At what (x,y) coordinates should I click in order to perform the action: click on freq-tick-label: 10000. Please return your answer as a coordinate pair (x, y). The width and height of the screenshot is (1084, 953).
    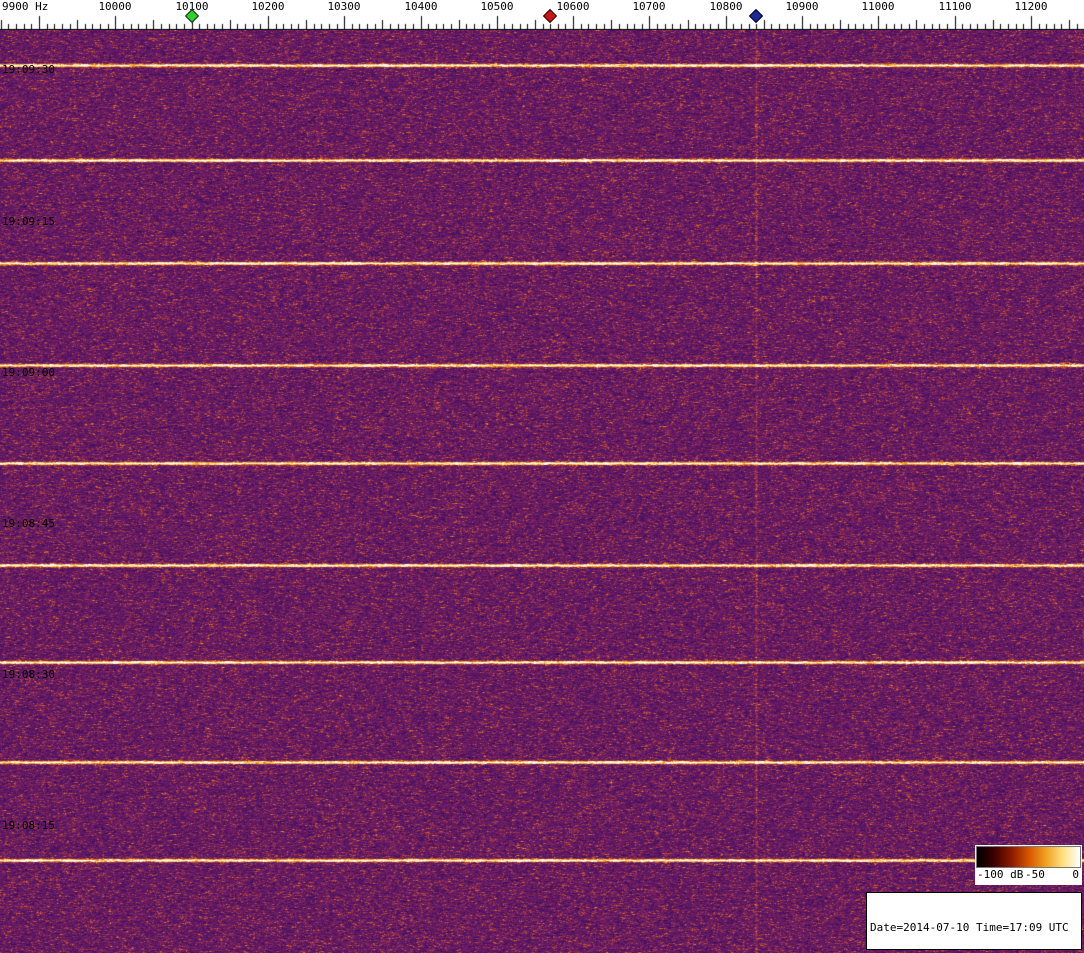
    Looking at the image, I should click on (115, 6).